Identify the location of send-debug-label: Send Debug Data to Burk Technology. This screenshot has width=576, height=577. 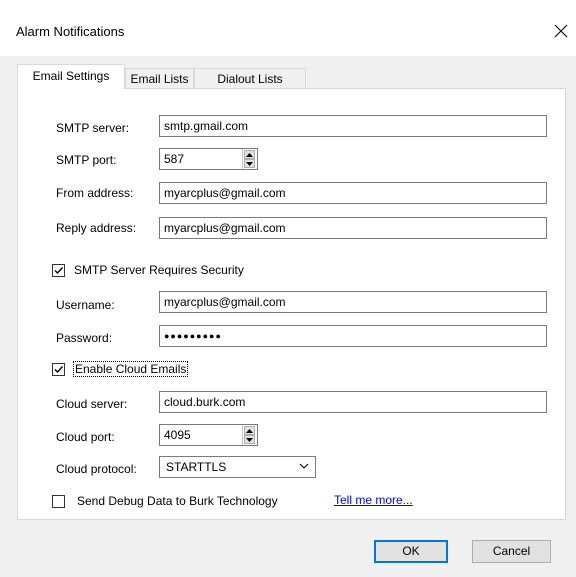
(177, 501).